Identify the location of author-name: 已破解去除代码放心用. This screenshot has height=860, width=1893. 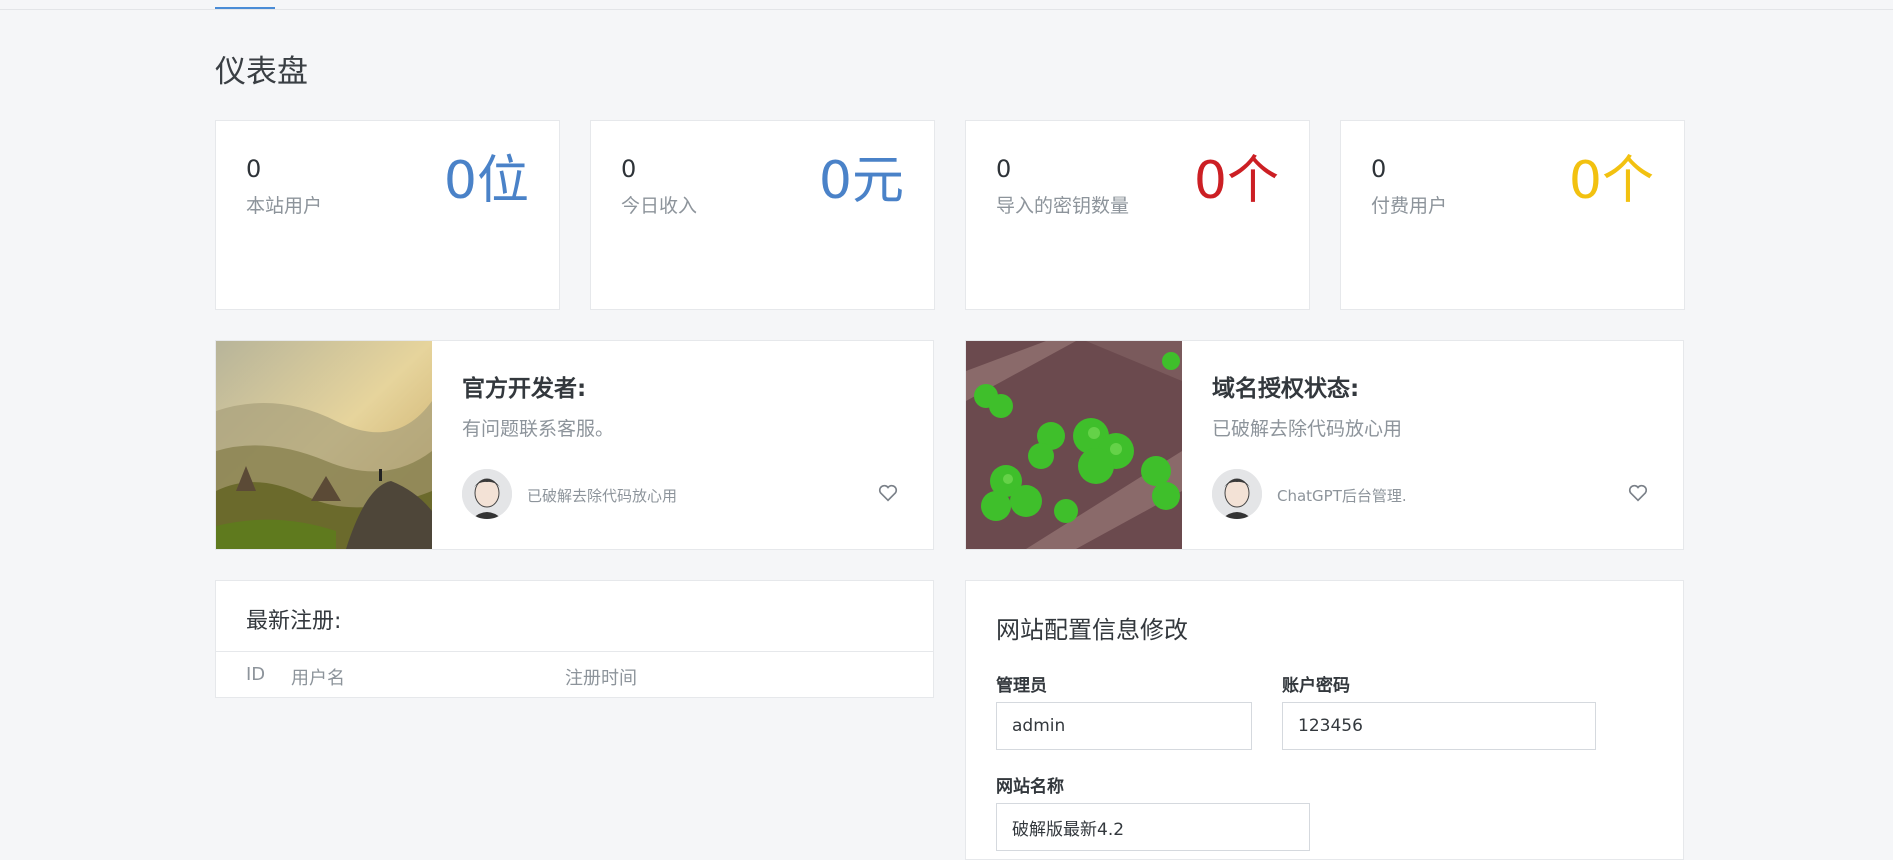
(602, 496).